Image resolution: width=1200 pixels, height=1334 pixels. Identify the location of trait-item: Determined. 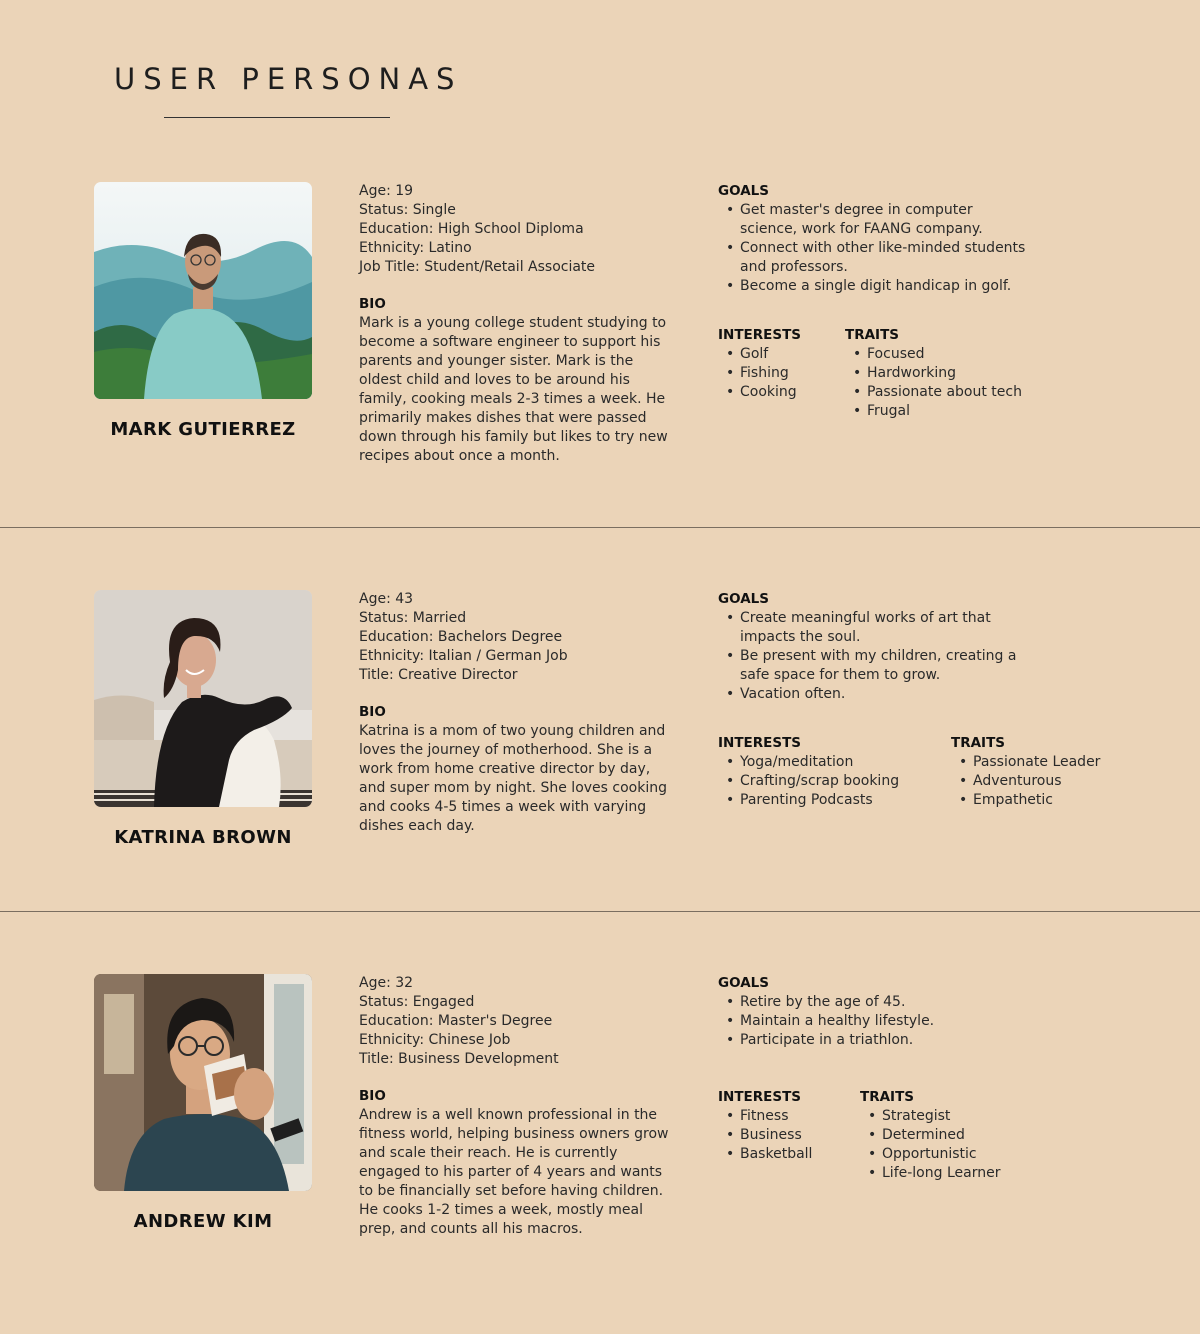
(930, 1135).